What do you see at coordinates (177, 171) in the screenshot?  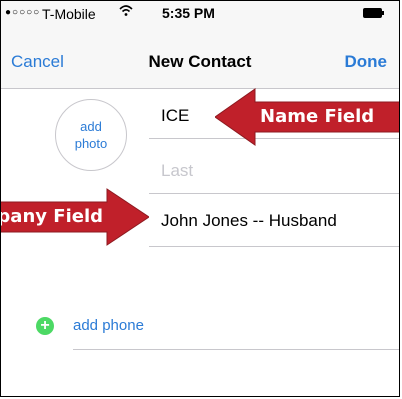 I see `last-name-field: Last` at bounding box center [177, 171].